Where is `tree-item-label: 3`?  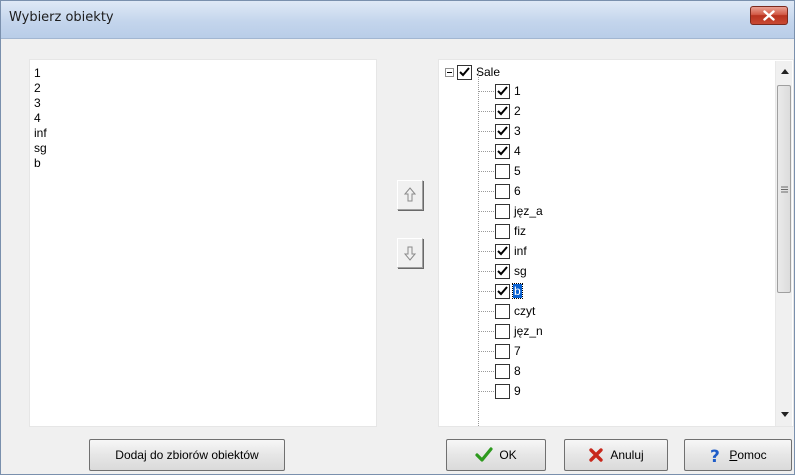
tree-item-label: 3 is located at coordinates (517, 131).